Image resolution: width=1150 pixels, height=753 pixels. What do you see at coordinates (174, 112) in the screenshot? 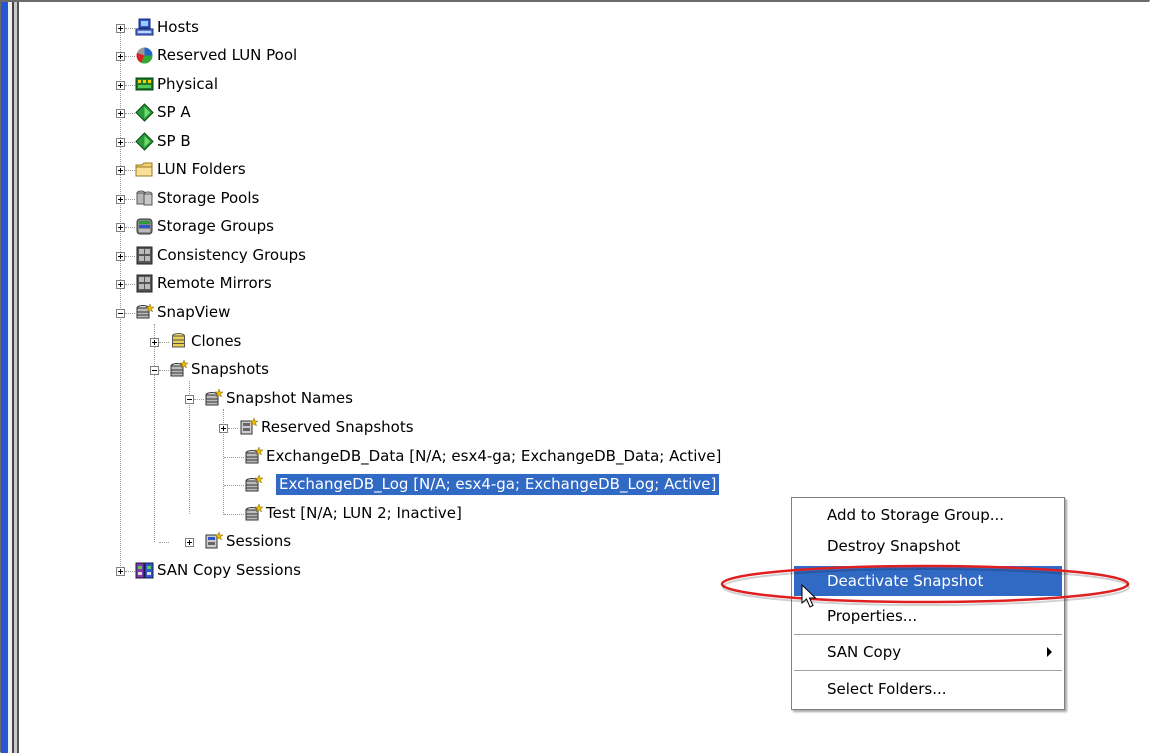
I see `tree-item-sp-a: SP A` at bounding box center [174, 112].